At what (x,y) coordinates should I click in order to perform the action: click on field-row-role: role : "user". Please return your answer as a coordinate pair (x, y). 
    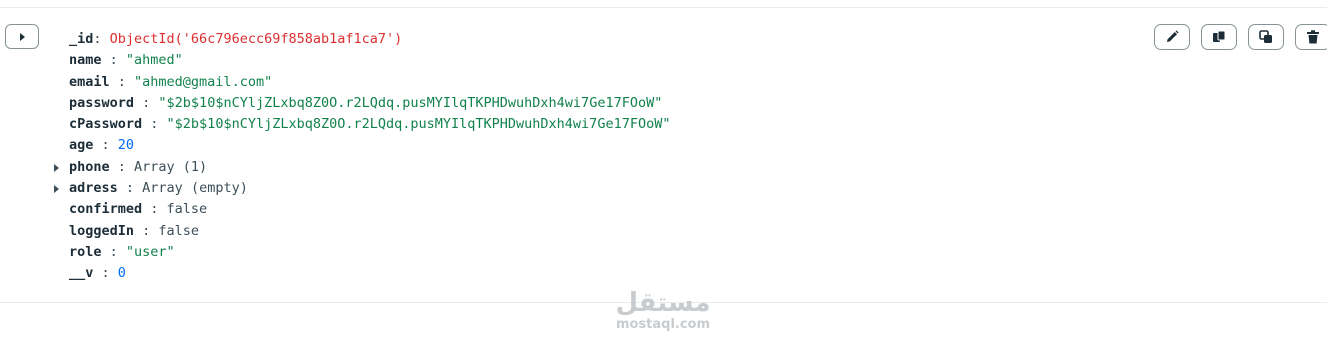
    Looking at the image, I should click on (369, 252).